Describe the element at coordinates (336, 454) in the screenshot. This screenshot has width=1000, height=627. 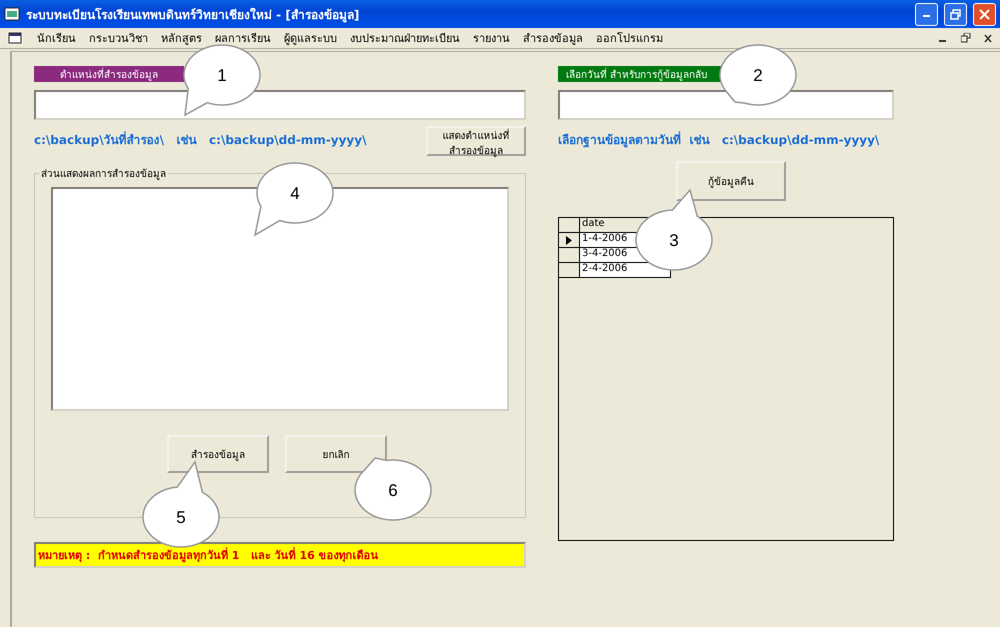
I see `action-button: ยกเลิก` at that location.